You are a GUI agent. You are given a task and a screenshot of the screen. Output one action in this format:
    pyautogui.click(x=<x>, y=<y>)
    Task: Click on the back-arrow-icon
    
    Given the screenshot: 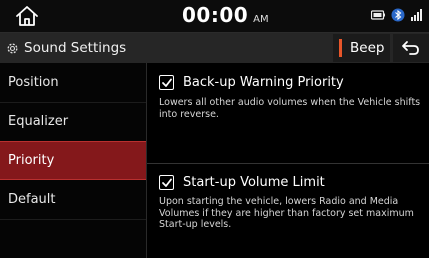 What is the action you would take?
    pyautogui.click(x=410, y=48)
    